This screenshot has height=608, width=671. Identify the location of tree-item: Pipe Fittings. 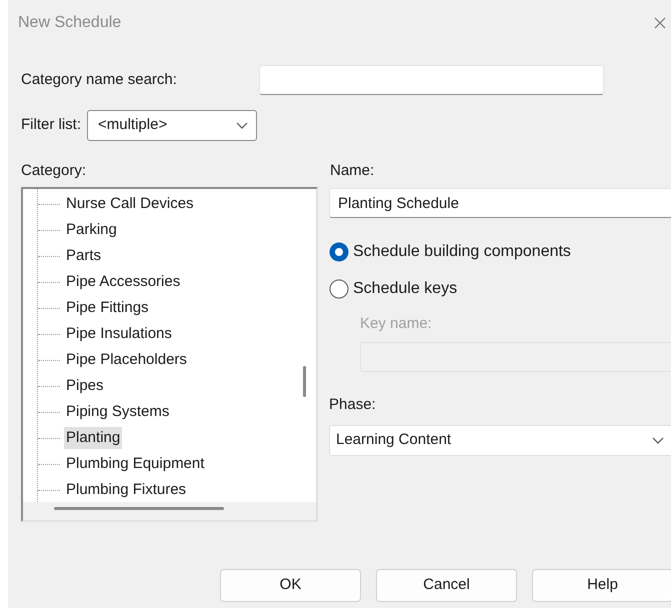
(107, 308).